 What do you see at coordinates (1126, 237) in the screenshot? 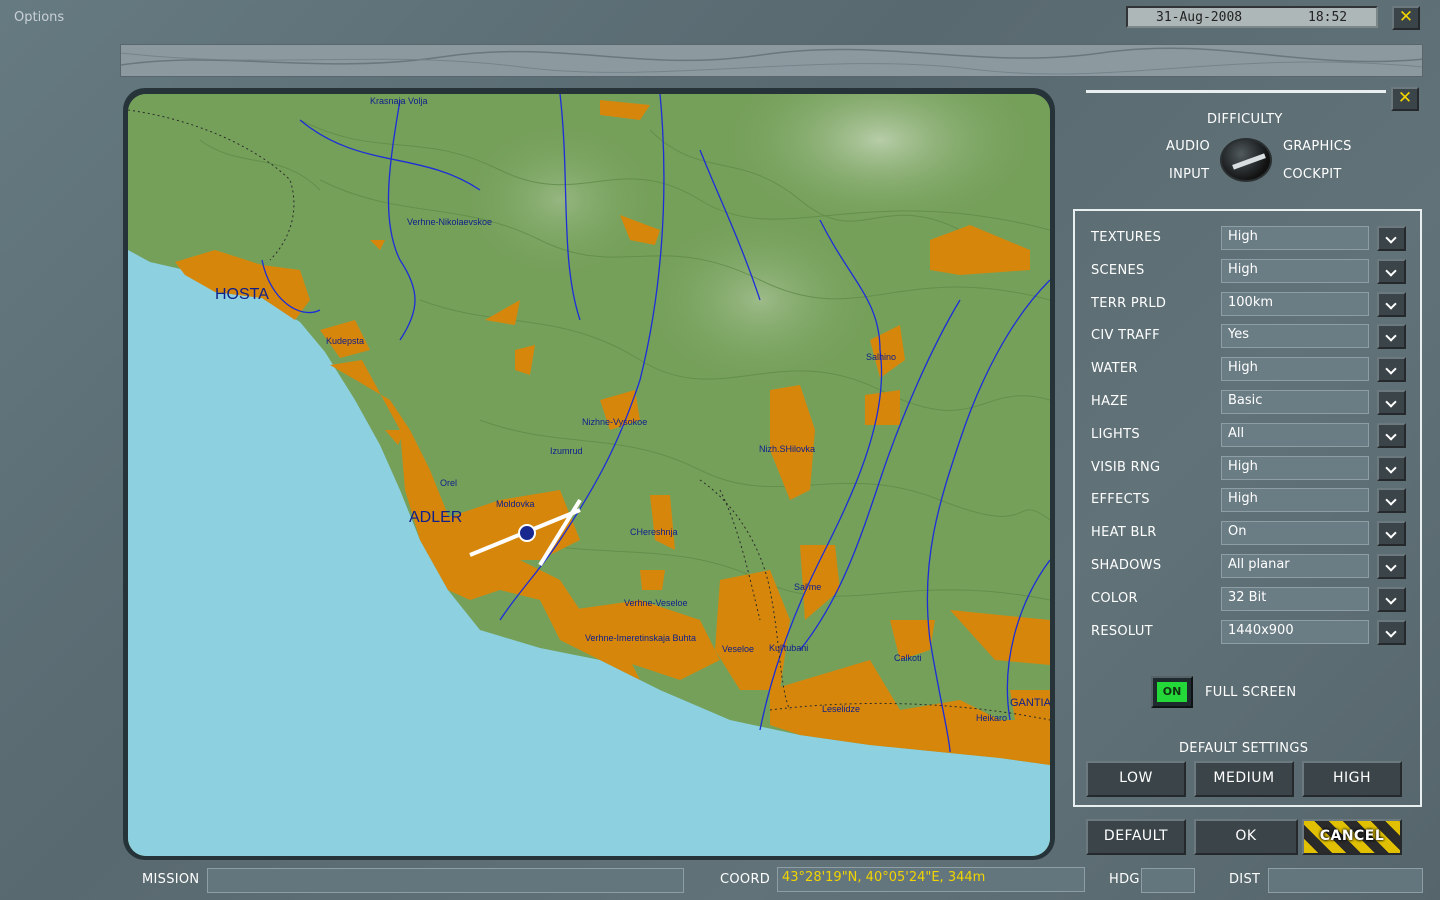
I see `setting-label-textures: TEXTURES` at bounding box center [1126, 237].